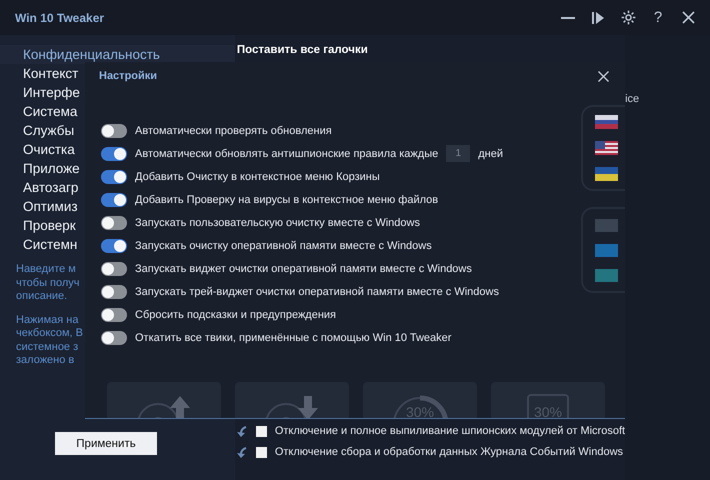  What do you see at coordinates (50, 341) in the screenshot?
I see `hint-text: Нажимая на чекбоксом, В системное з заложено в` at bounding box center [50, 341].